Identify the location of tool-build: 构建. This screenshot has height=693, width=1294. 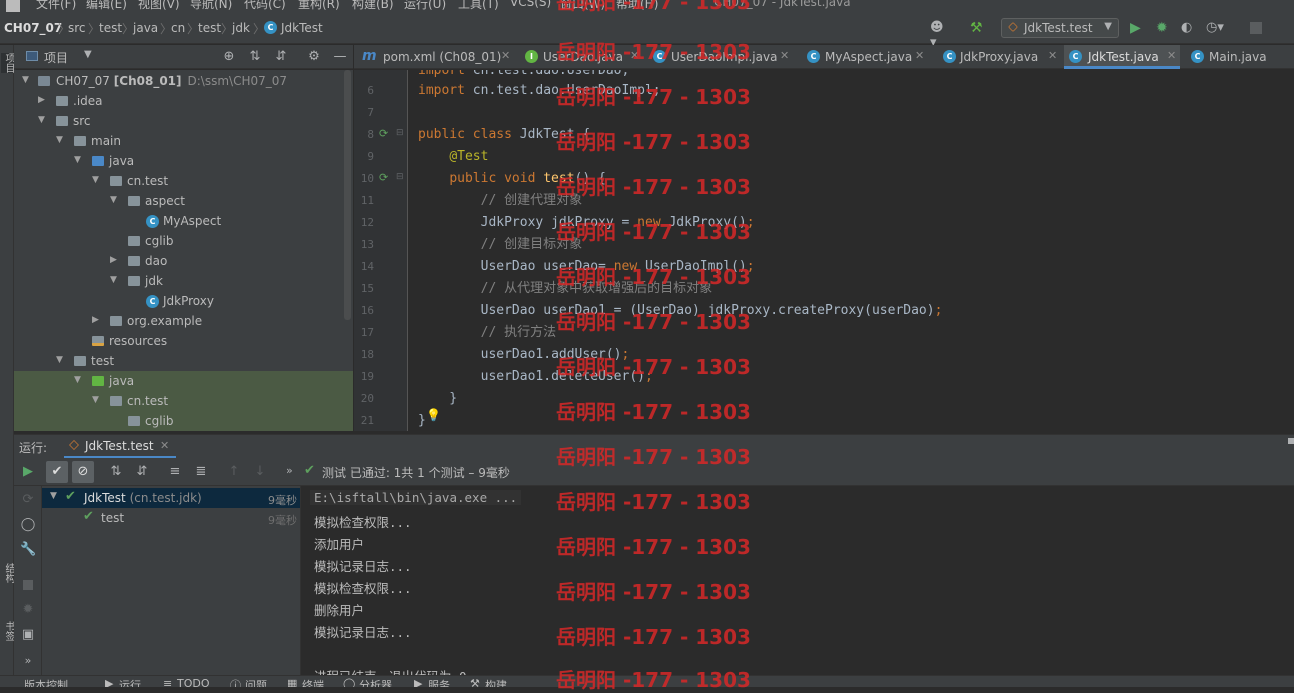
(496, 682).